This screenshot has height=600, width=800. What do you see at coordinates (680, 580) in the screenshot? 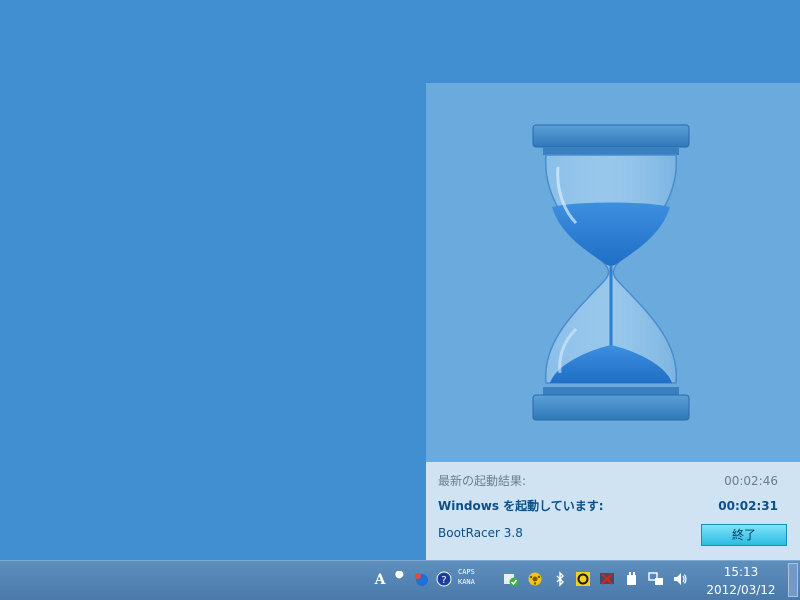
I see `volume-icon` at bounding box center [680, 580].